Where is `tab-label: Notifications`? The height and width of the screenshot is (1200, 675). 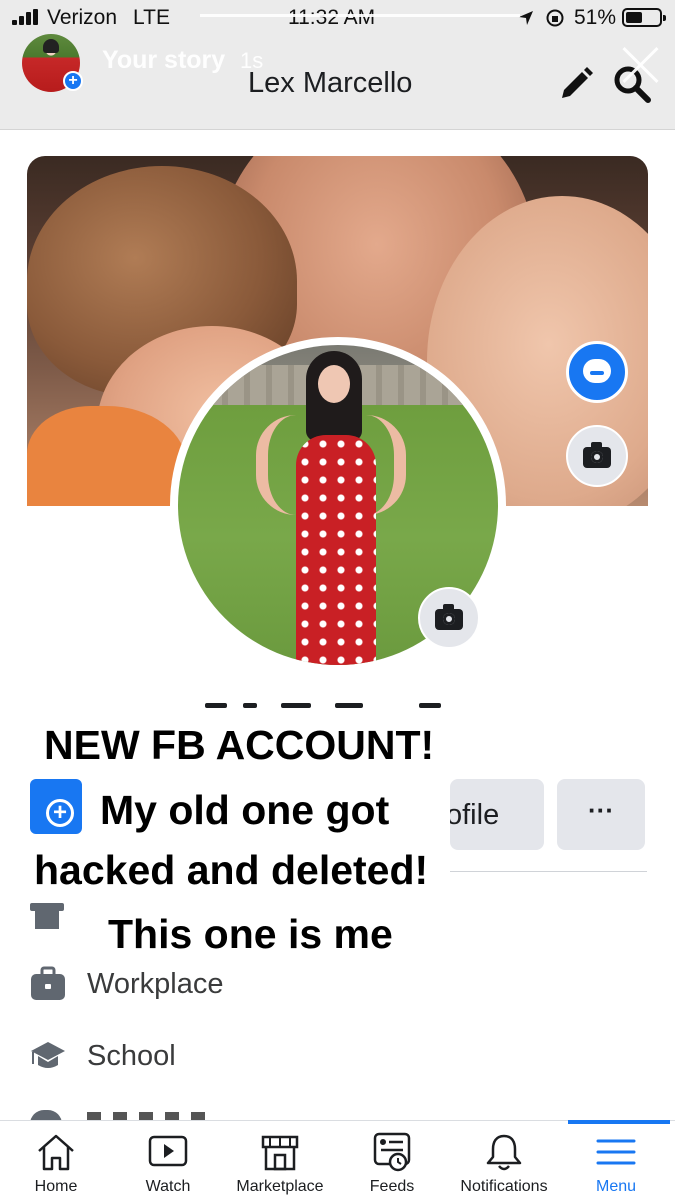 tab-label: Notifications is located at coordinates (504, 1186).